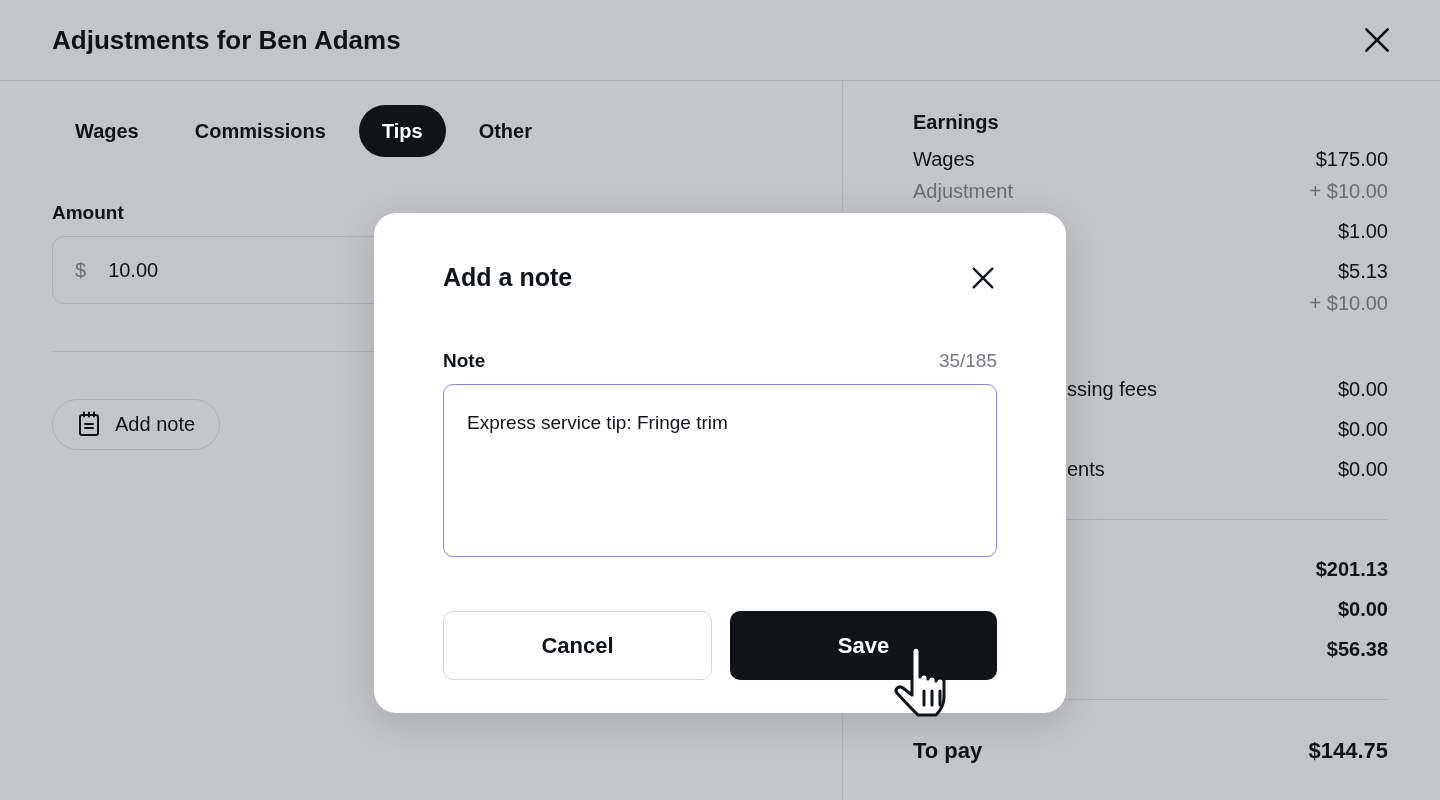 This screenshot has height=800, width=1440. I want to click on tab: Tips, so click(402, 131).